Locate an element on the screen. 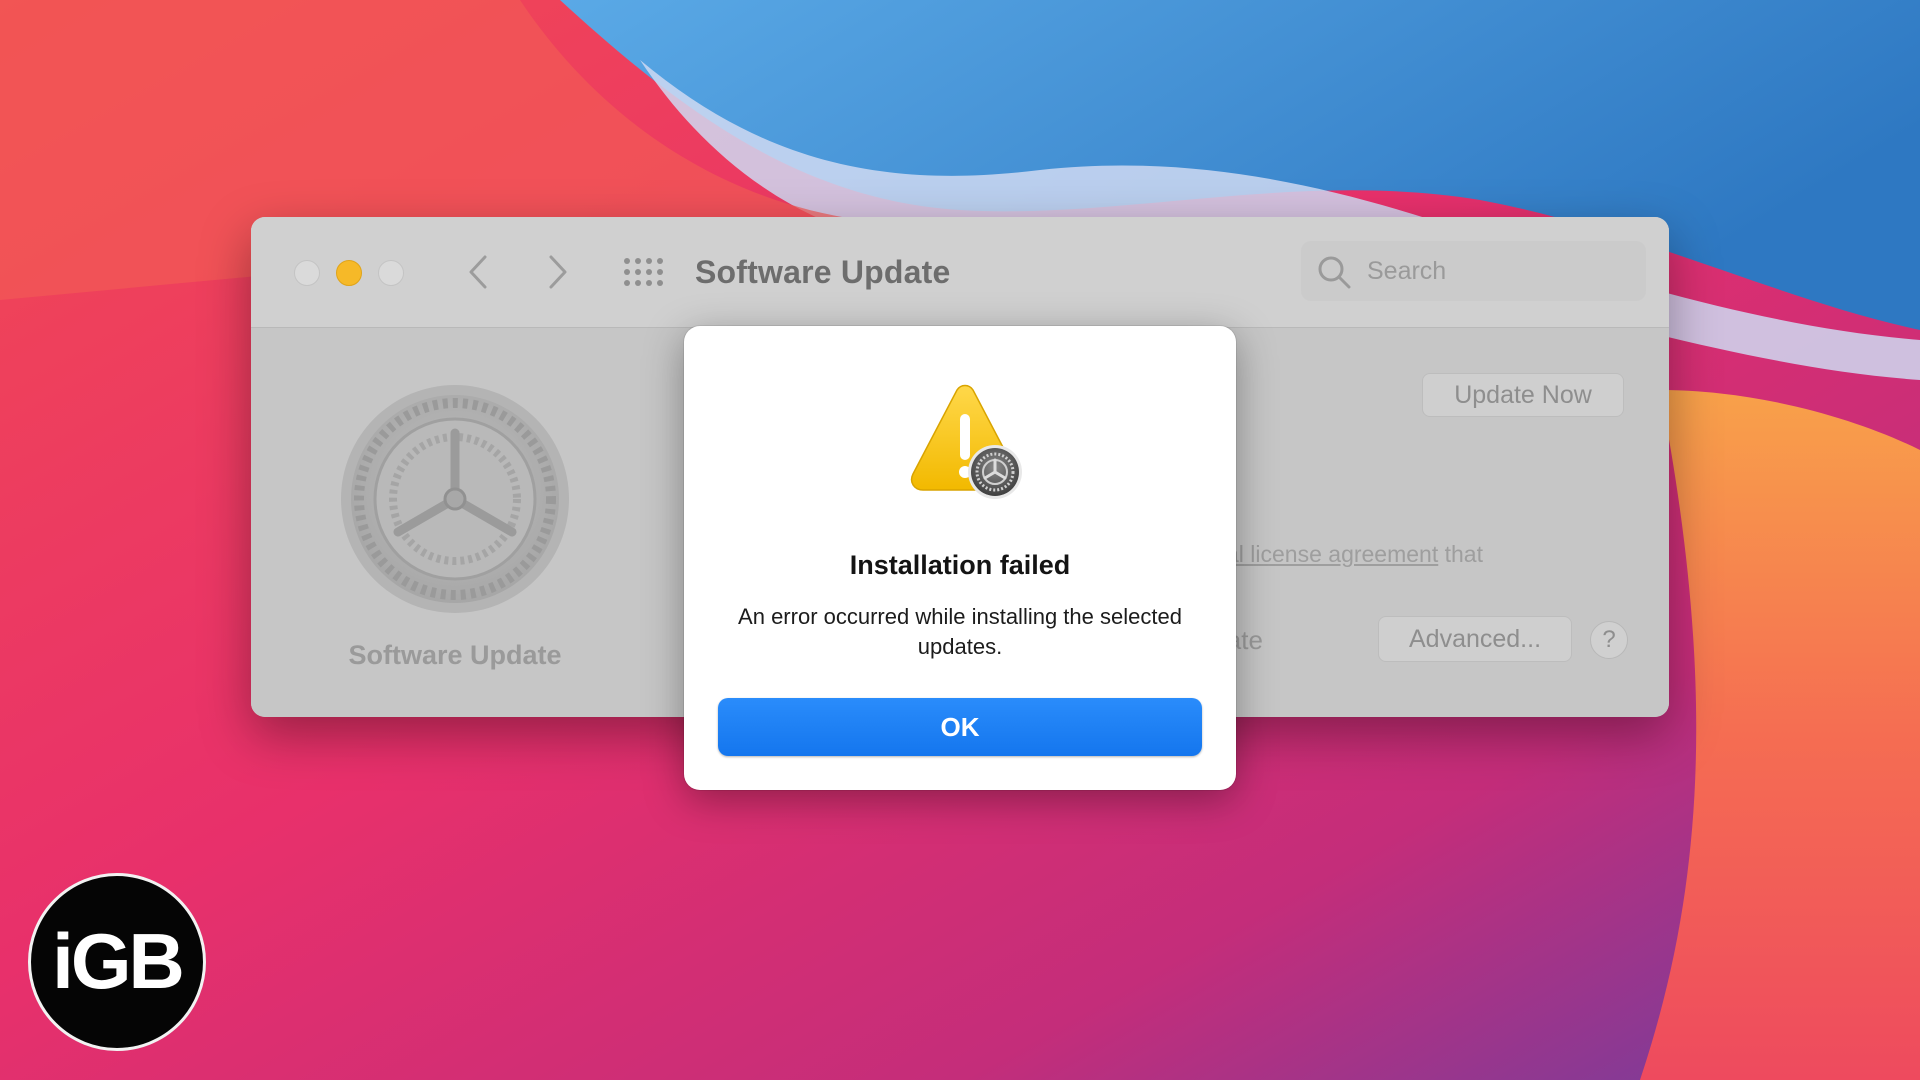 The height and width of the screenshot is (1080, 1920). search-field: Search is located at coordinates (1473, 271).